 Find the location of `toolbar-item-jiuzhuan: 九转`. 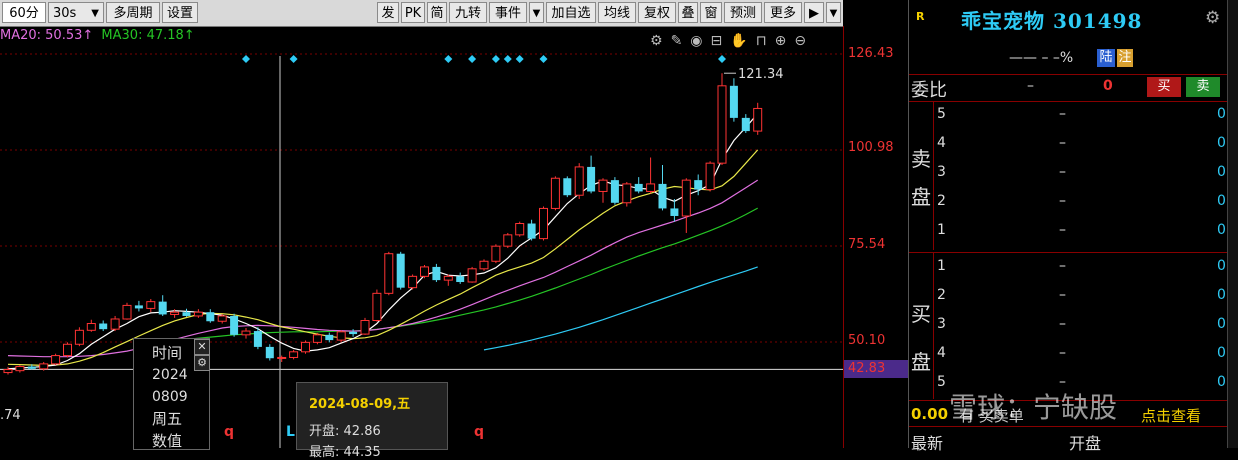

toolbar-item-jiuzhuan: 九转 is located at coordinates (468, 12).